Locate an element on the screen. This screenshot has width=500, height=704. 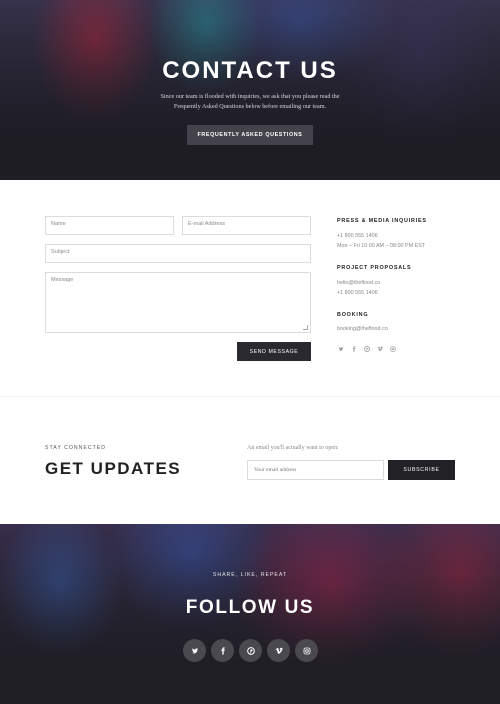
booking-email: booking@theflood.co is located at coordinates (362, 329).